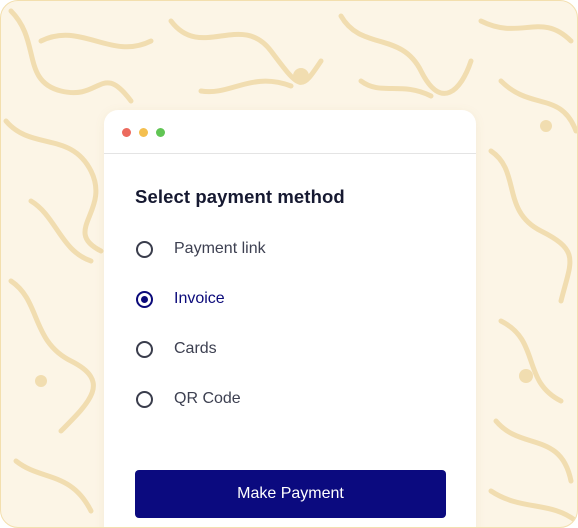 This screenshot has height=528, width=578. Describe the element at coordinates (144, 299) in the screenshot. I see `radio-checked-icon` at that location.